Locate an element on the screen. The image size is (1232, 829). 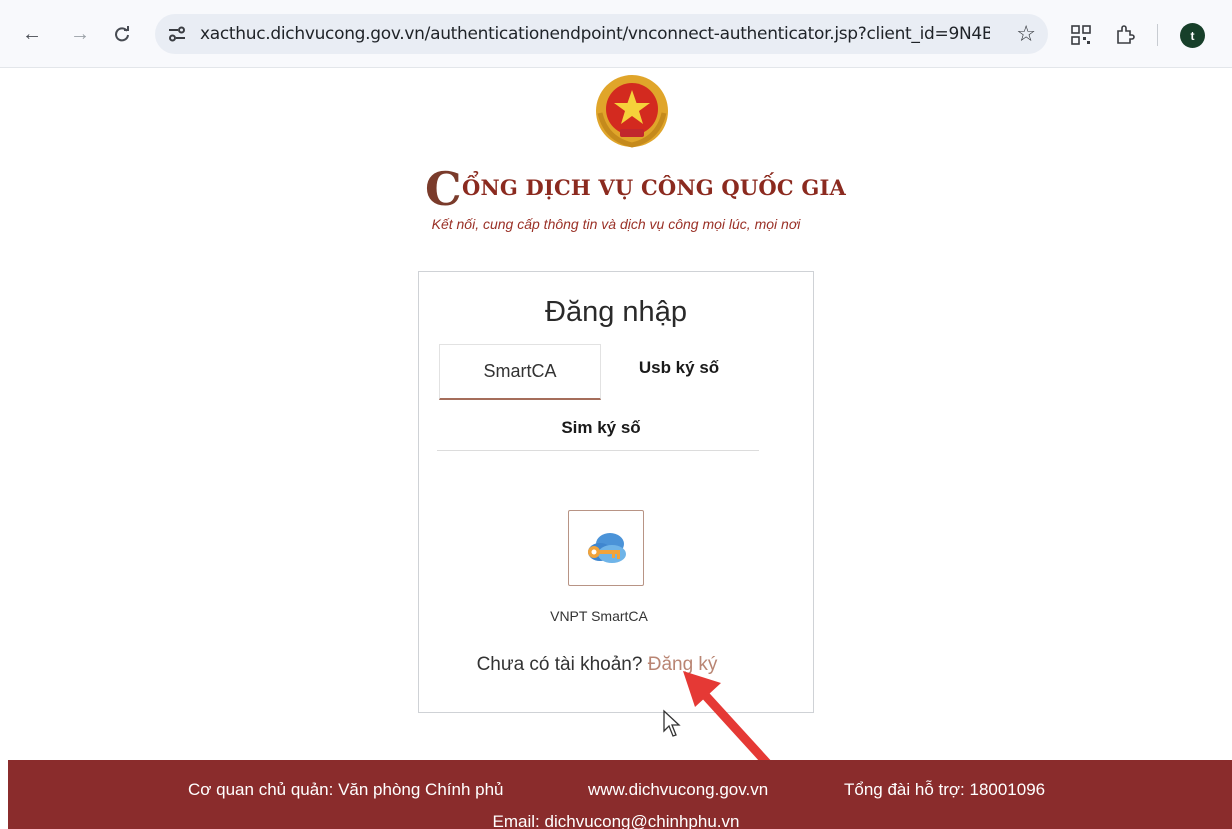
reload-icon is located at coordinates (122, 34).